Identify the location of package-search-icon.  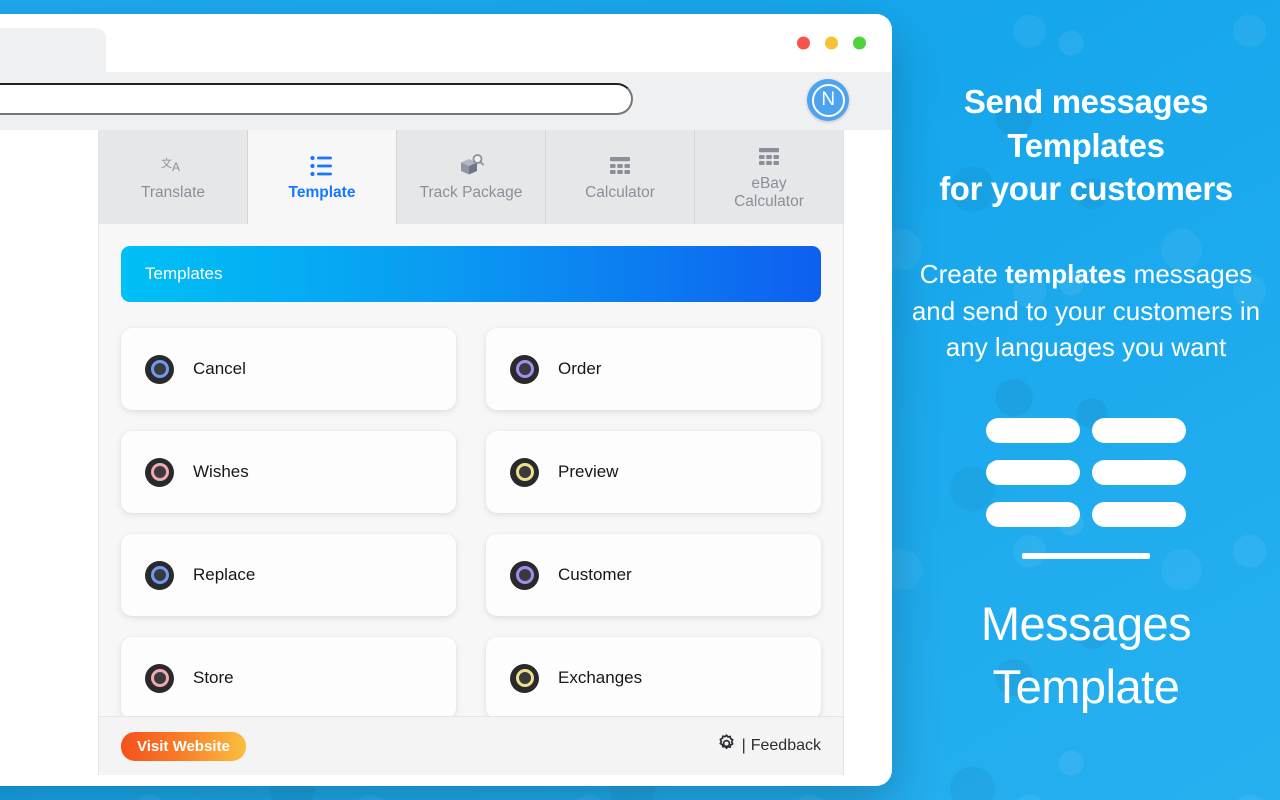
(471, 166).